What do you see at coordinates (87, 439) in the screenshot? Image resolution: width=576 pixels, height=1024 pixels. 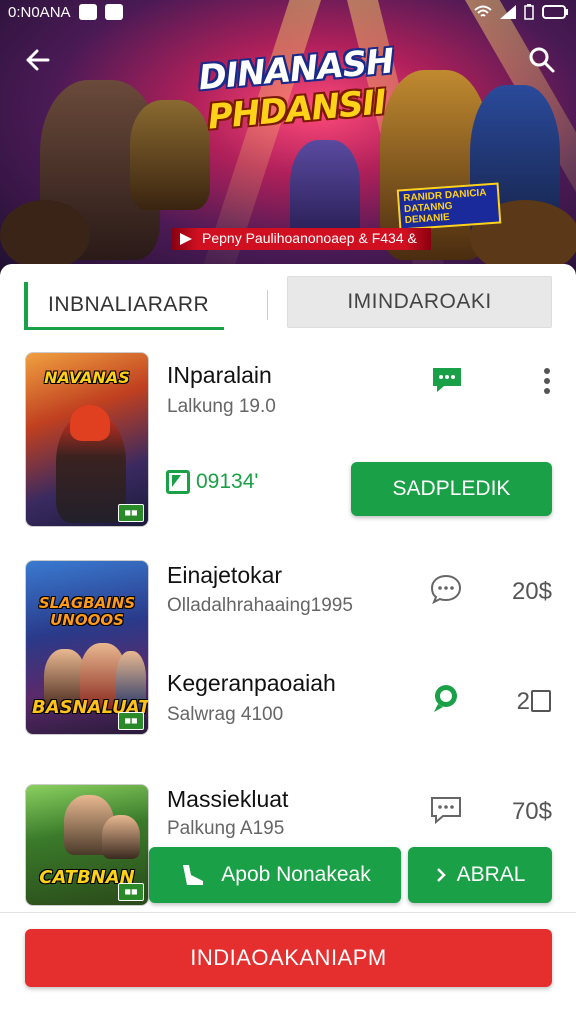 I see `game-thumbnail: NAVANAS ◼◼` at bounding box center [87, 439].